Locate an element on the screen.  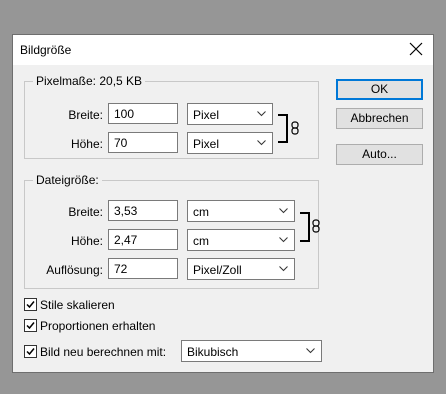
doc-width-unit-select: cm is located at coordinates (241, 211).